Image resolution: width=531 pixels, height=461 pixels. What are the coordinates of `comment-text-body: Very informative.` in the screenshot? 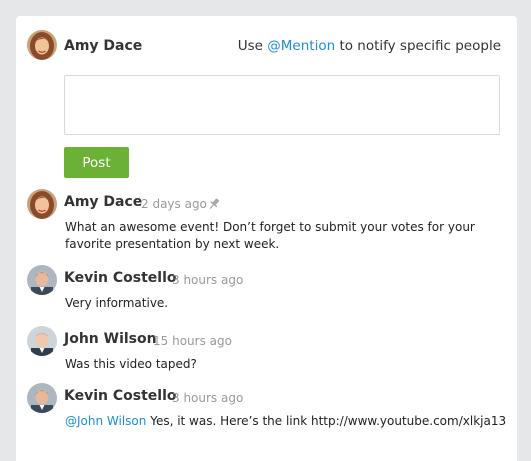 It's located at (117, 303).